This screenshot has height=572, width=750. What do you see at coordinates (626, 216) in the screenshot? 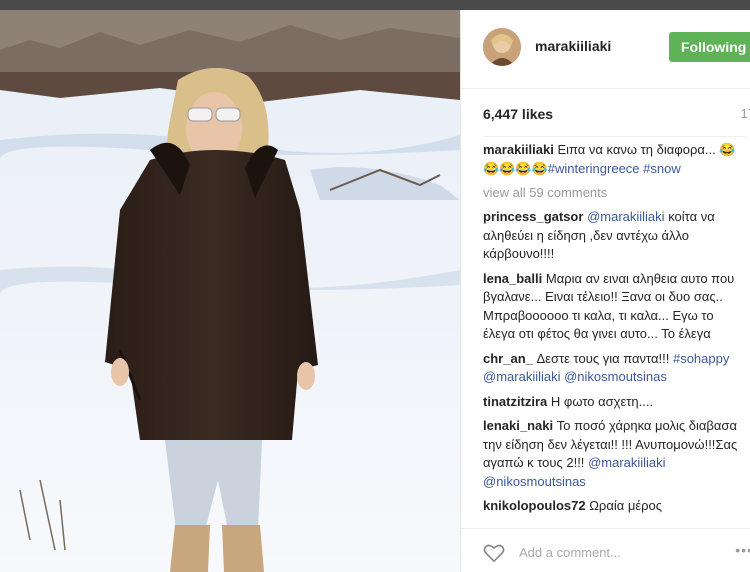
I see `comment-mention: @marakiiliaki` at bounding box center [626, 216].